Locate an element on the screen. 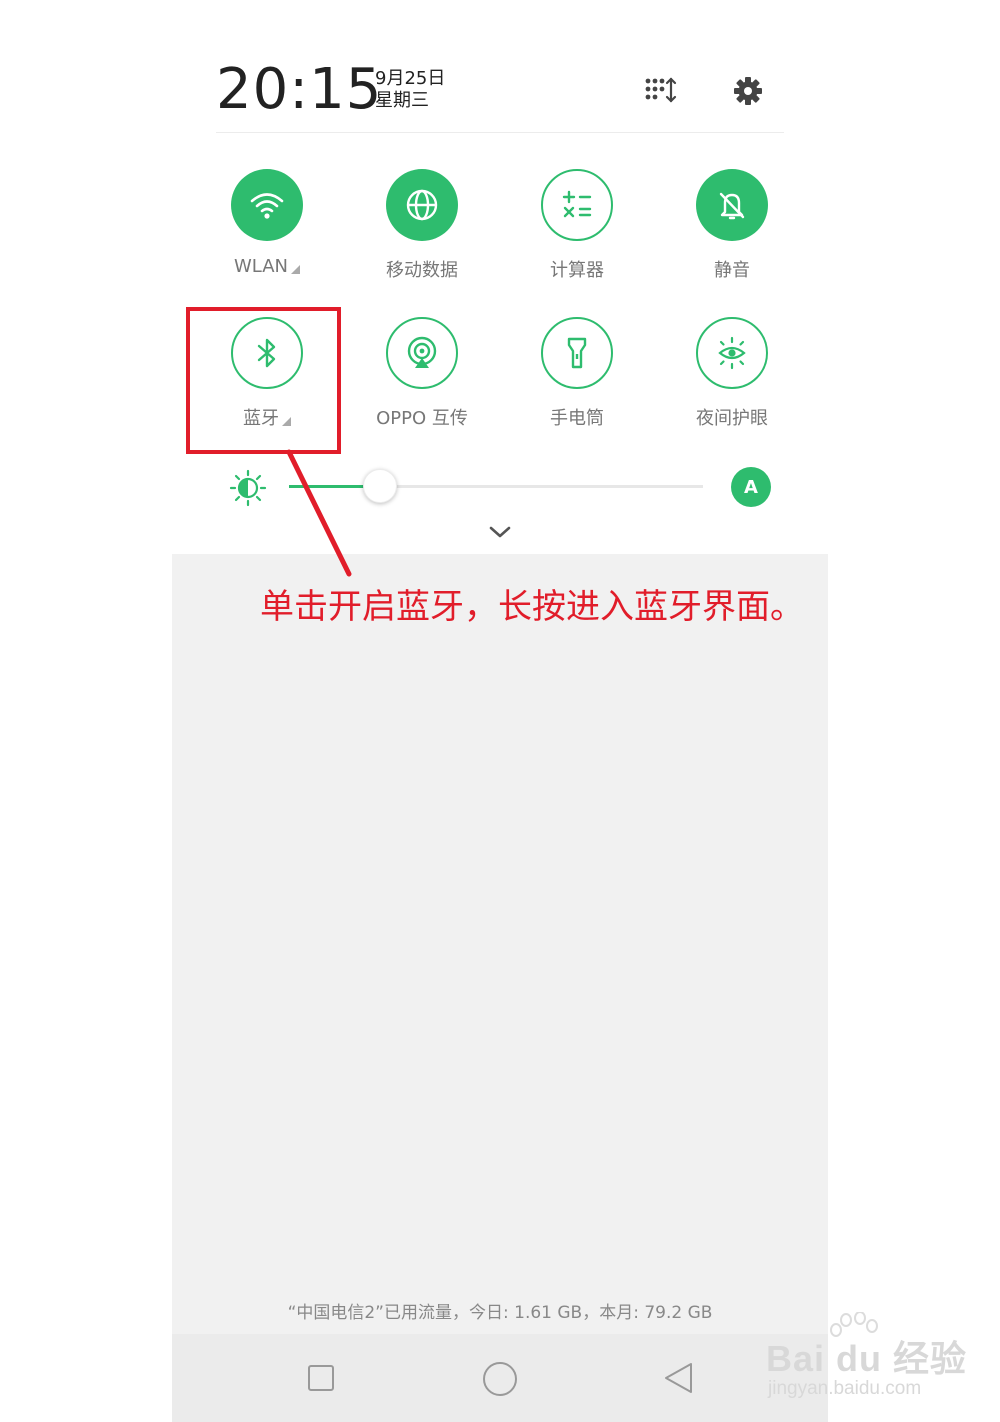 The image size is (1000, 1422). weekday-text: 星期三 is located at coordinates (402, 100).